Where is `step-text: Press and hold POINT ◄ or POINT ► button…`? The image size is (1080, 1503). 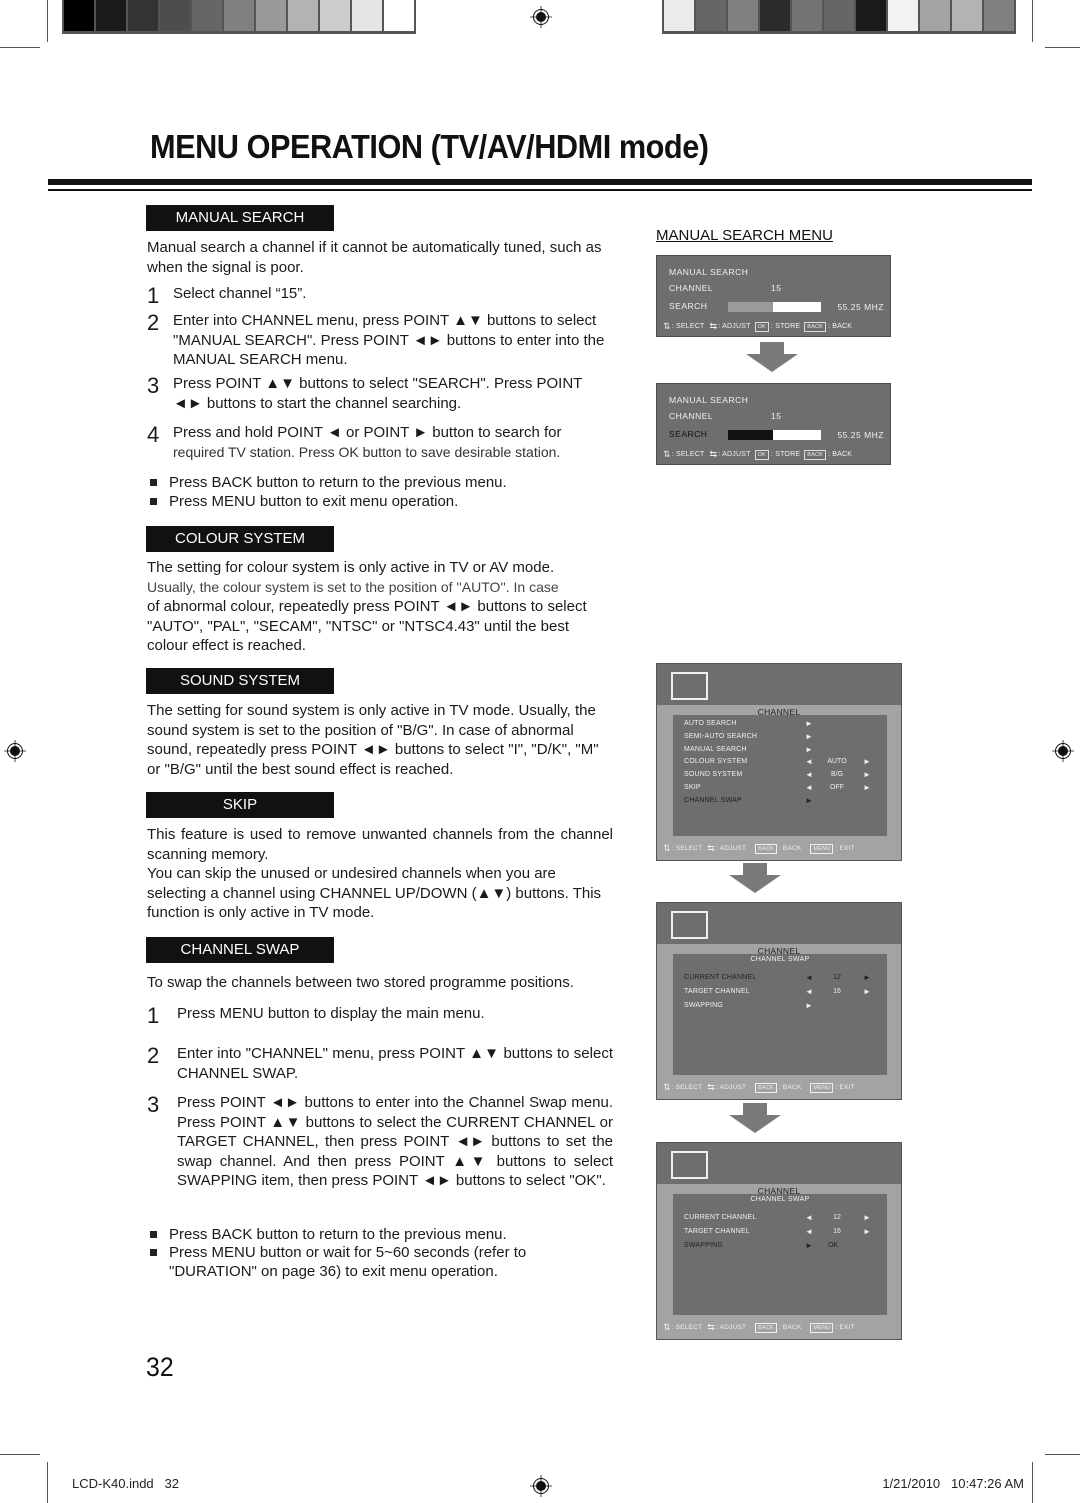
step-text: Press and hold POINT ◄ or POINT ► button… is located at coordinates (393, 442).